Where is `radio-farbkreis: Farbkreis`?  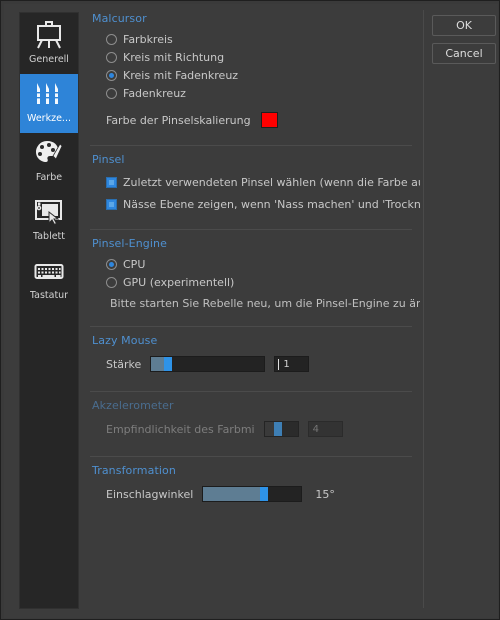 radio-farbkreis: Farbkreis is located at coordinates (263, 39).